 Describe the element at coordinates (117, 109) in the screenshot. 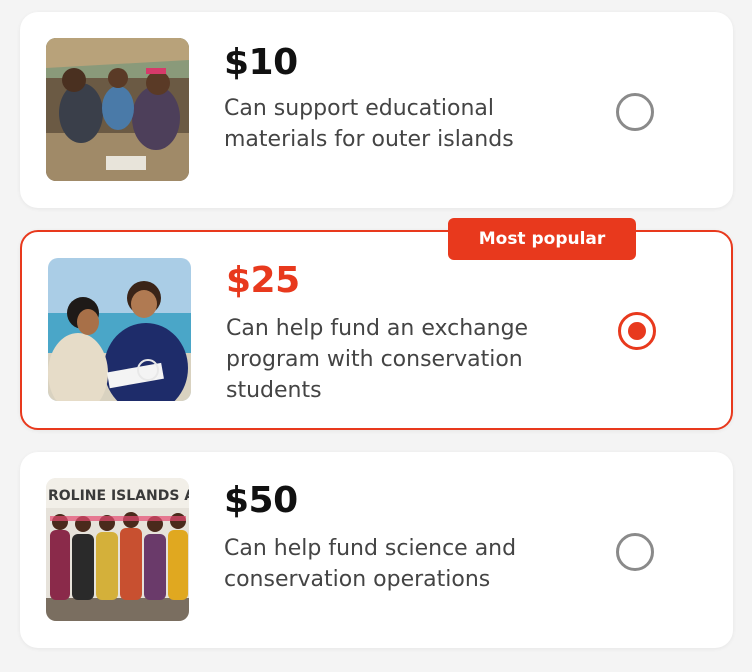

I see `photo-group-studying` at that location.